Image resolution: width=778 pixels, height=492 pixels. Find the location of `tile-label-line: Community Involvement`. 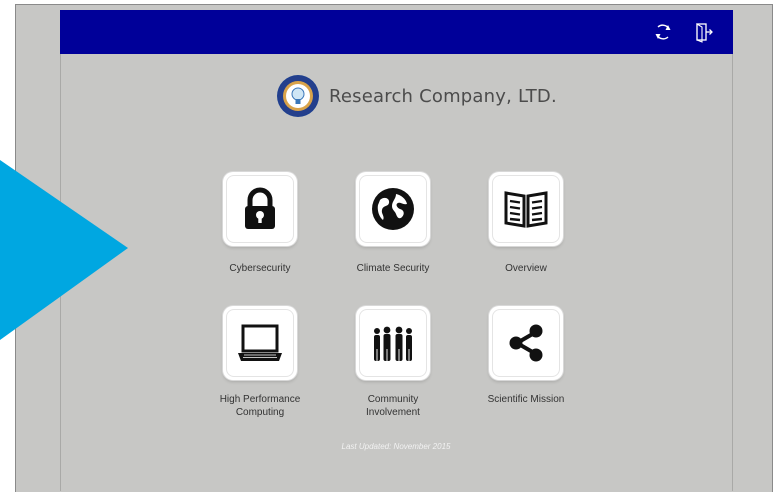

tile-label-line: Community Involvement is located at coordinates (393, 406).